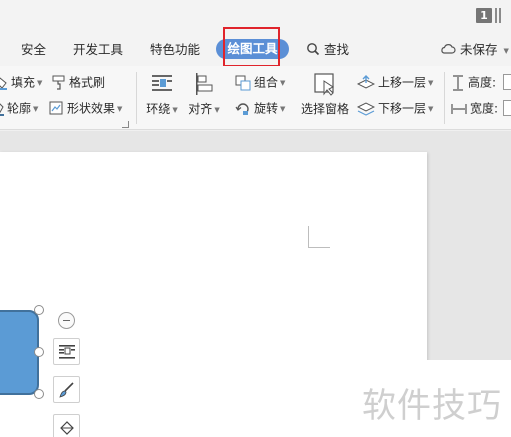 This screenshot has height=437, width=511. Describe the element at coordinates (507, 108) in the screenshot. I see `width-input` at that location.